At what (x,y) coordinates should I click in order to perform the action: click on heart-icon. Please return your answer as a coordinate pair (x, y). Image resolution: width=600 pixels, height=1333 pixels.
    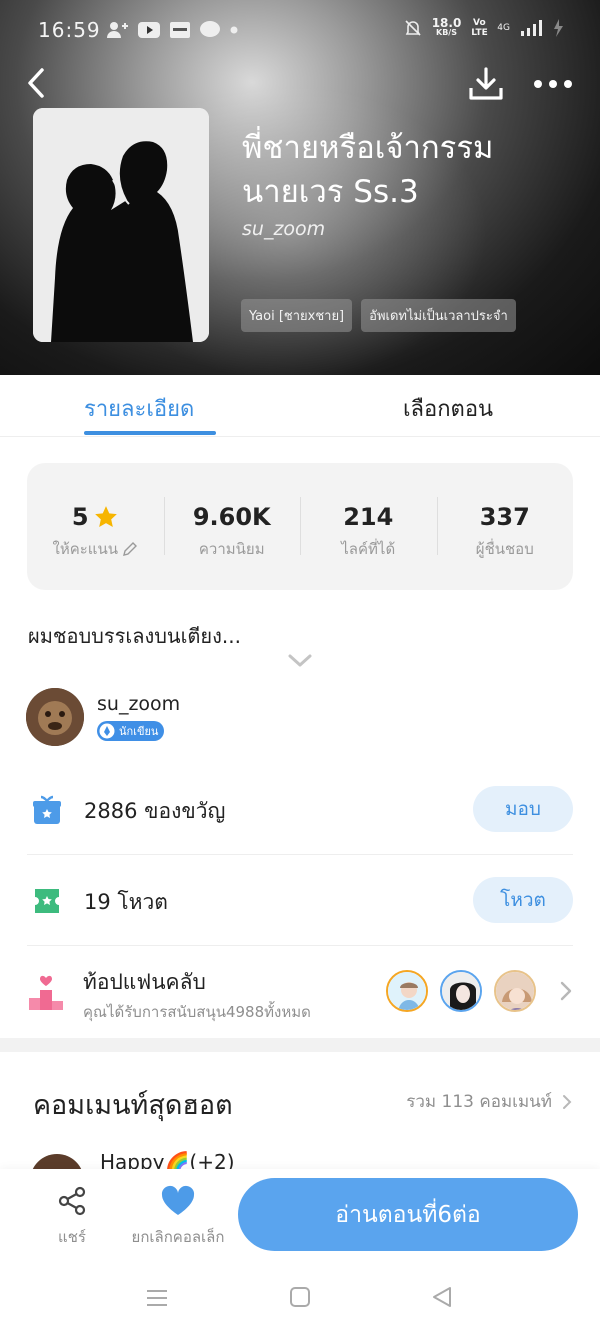
    Looking at the image, I should click on (178, 1200).